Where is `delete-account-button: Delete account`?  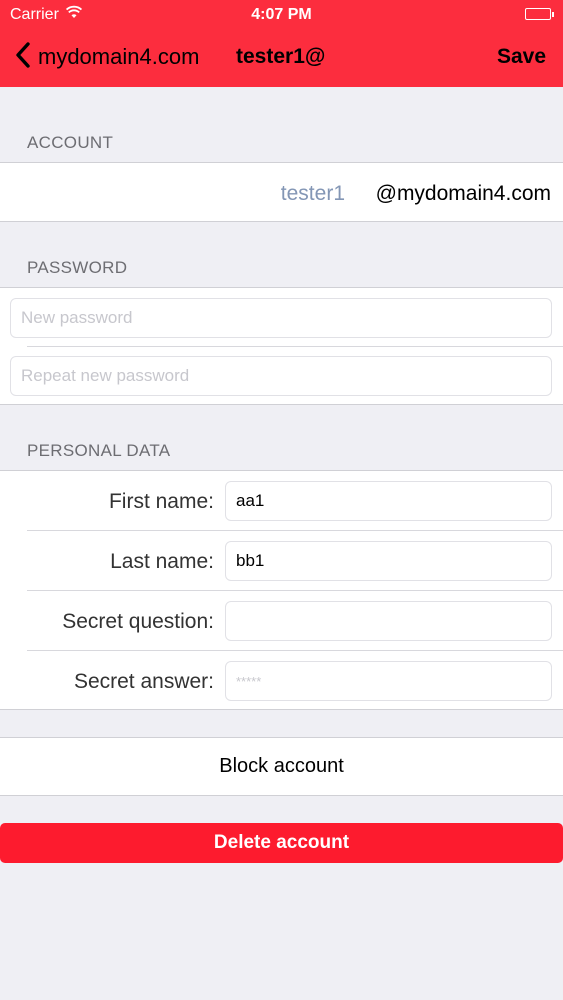
delete-account-button: Delete account is located at coordinates (281, 843).